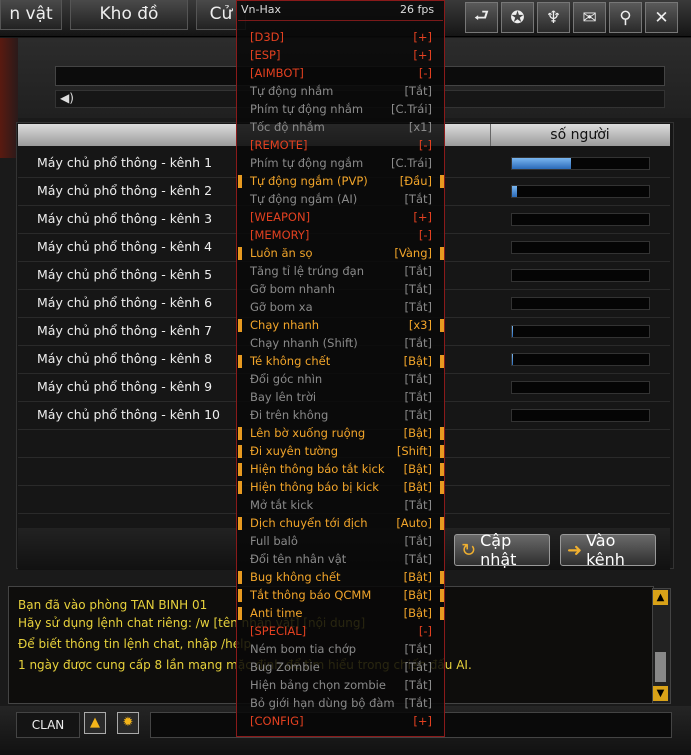 The width and height of the screenshot is (691, 755). Describe the element at coordinates (589, 17) in the screenshot. I see `mail-icon: ✉` at that location.